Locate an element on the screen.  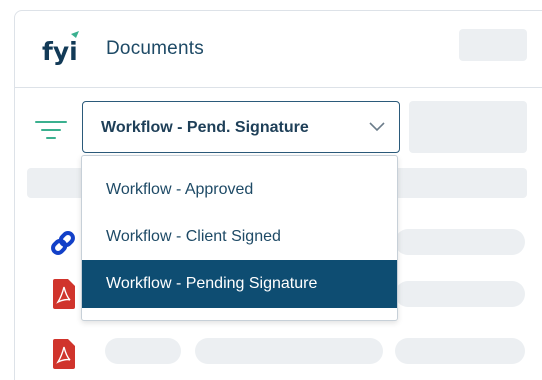
option-workflow-approved: Workflow - Approved is located at coordinates (239, 190).